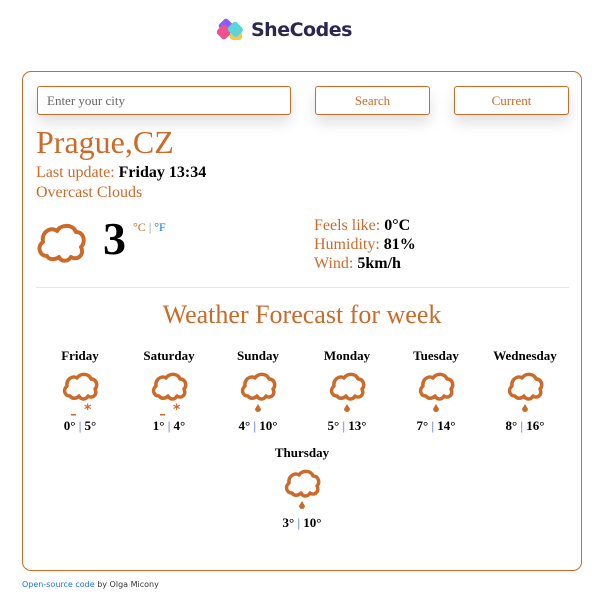 This screenshot has height=614, width=598. What do you see at coordinates (372, 100) in the screenshot?
I see `search-button: Search` at bounding box center [372, 100].